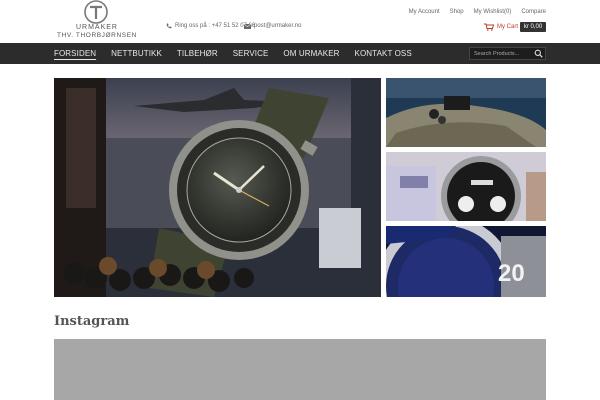  I want to click on logo-text-main: URMAKER, so click(96, 27).